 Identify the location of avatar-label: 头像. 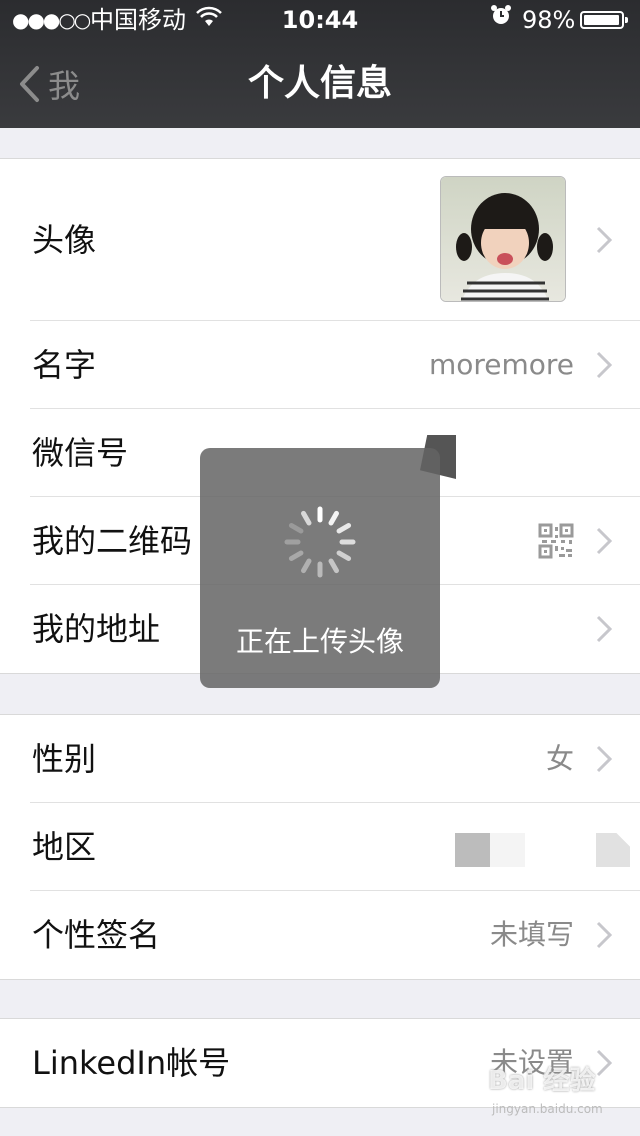
(64, 240).